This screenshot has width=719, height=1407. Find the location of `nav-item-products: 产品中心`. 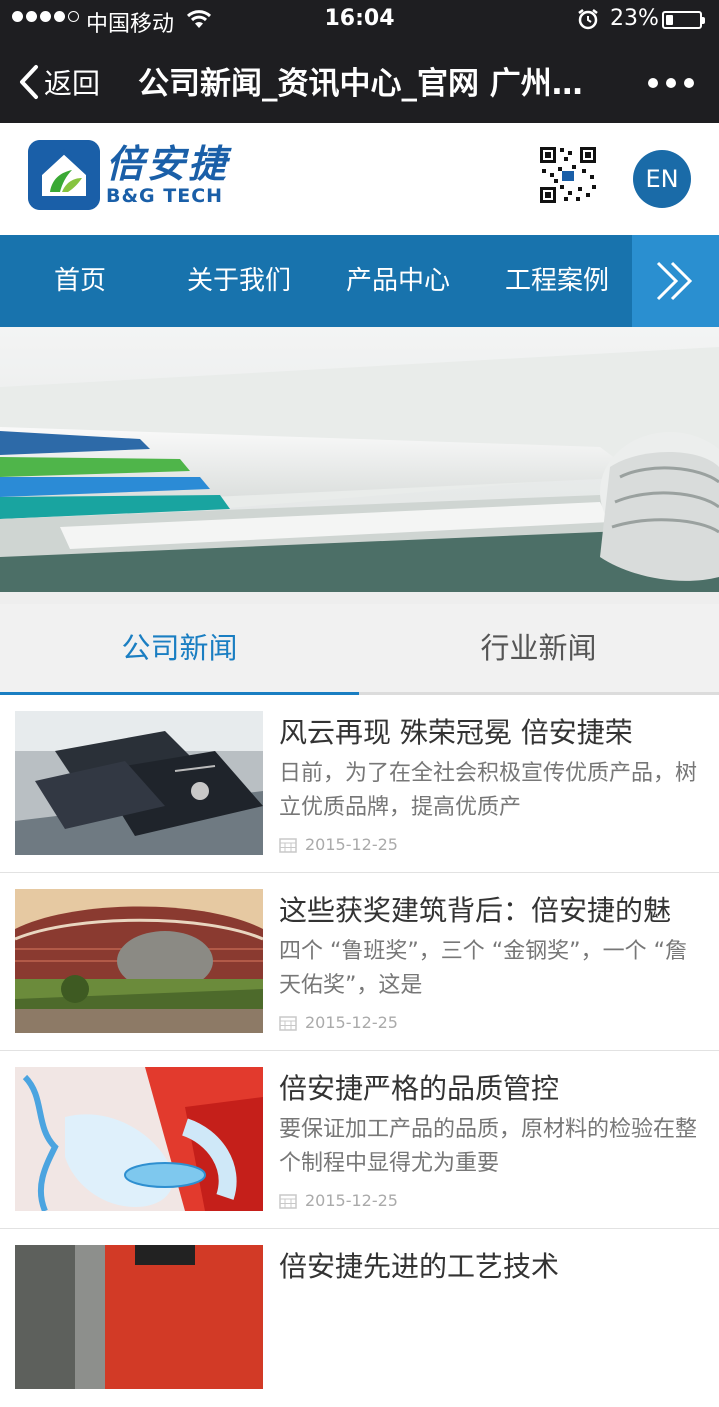

nav-item-products: 产品中心 is located at coordinates (398, 281).